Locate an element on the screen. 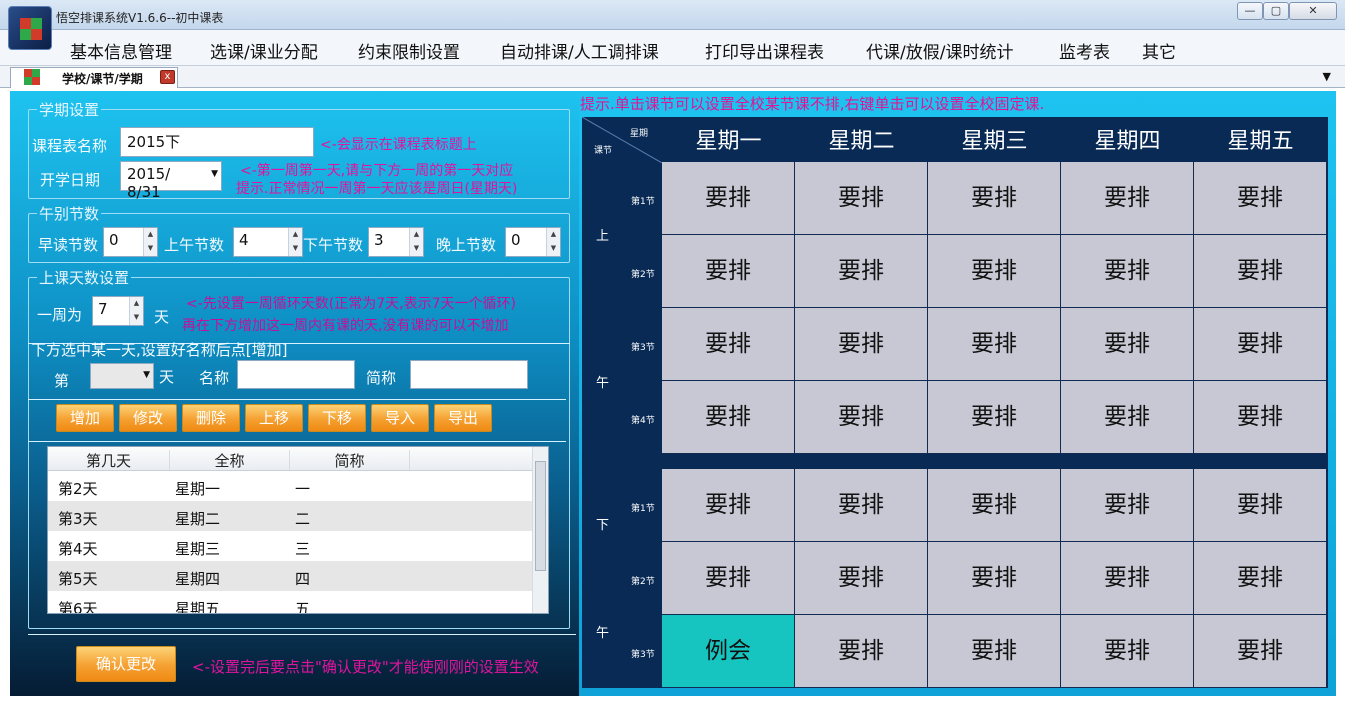  schedule-cell-am-3-thu: 要排 is located at coordinates (1127, 344).